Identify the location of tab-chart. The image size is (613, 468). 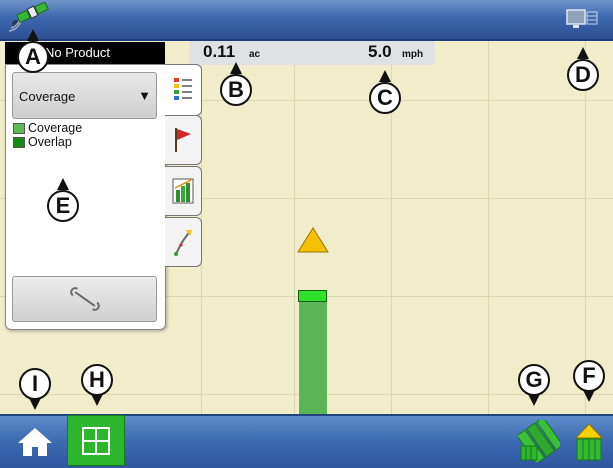
(183, 191).